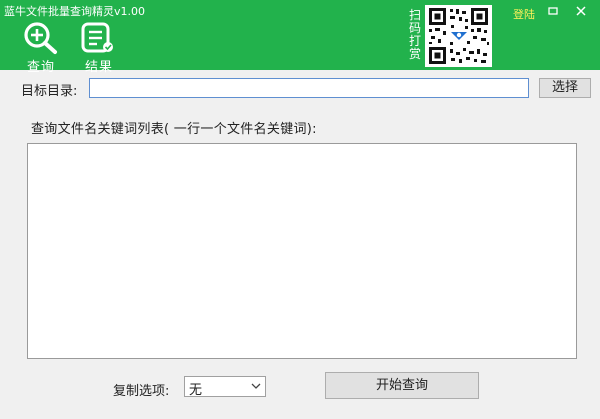  I want to click on reward-label: 扫码打赏, so click(414, 34).